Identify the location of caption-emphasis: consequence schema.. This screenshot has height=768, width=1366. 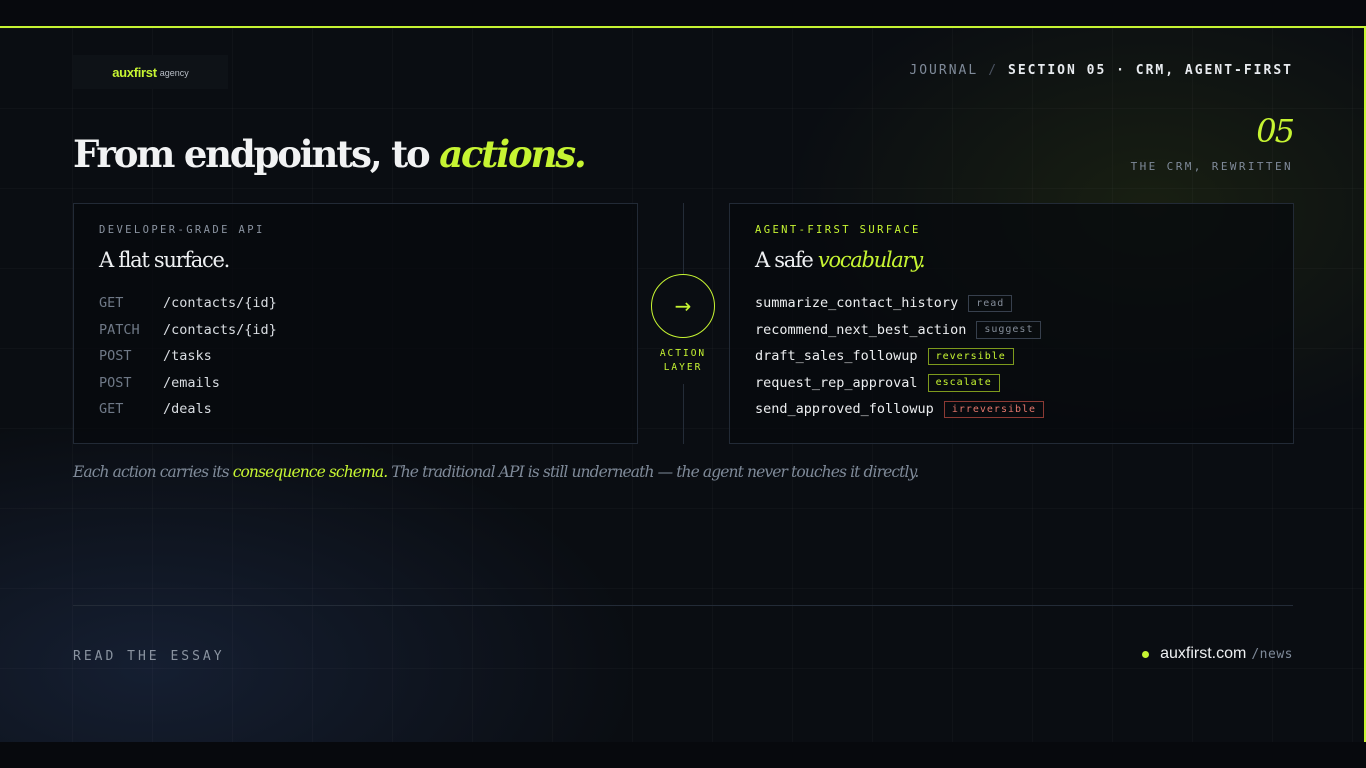
(310, 472).